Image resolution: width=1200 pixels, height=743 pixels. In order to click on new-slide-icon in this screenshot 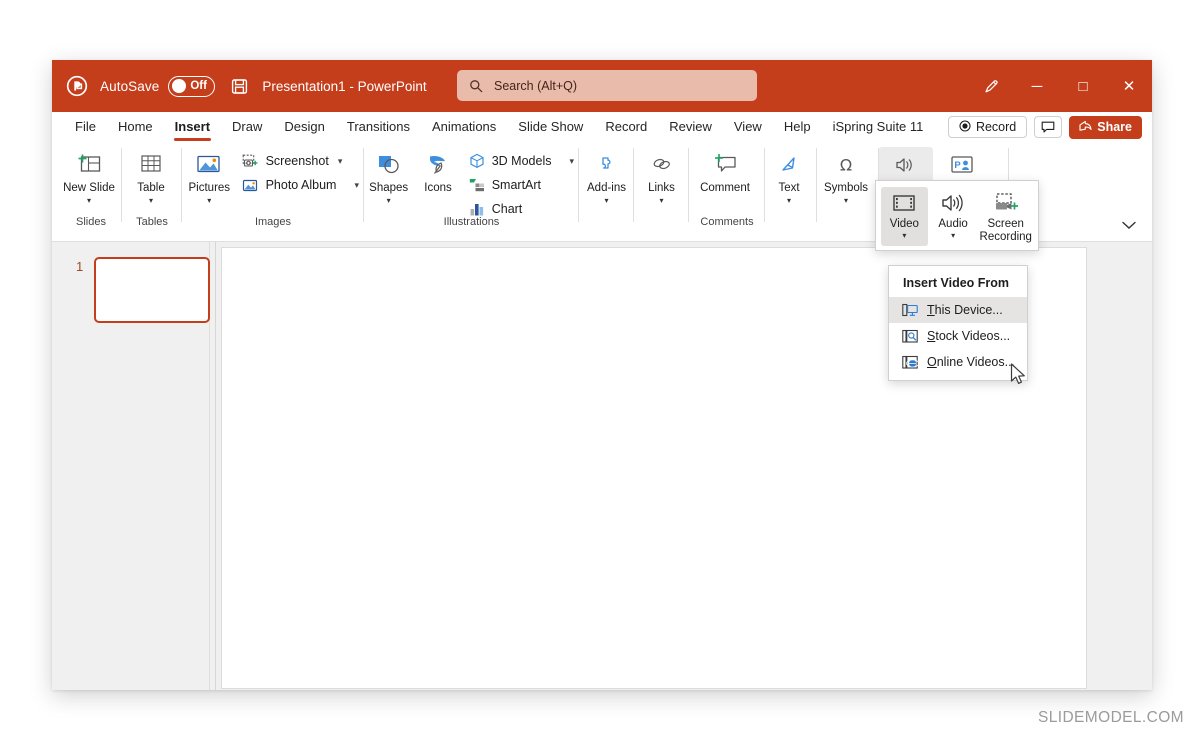, I will do `click(89, 165)`.